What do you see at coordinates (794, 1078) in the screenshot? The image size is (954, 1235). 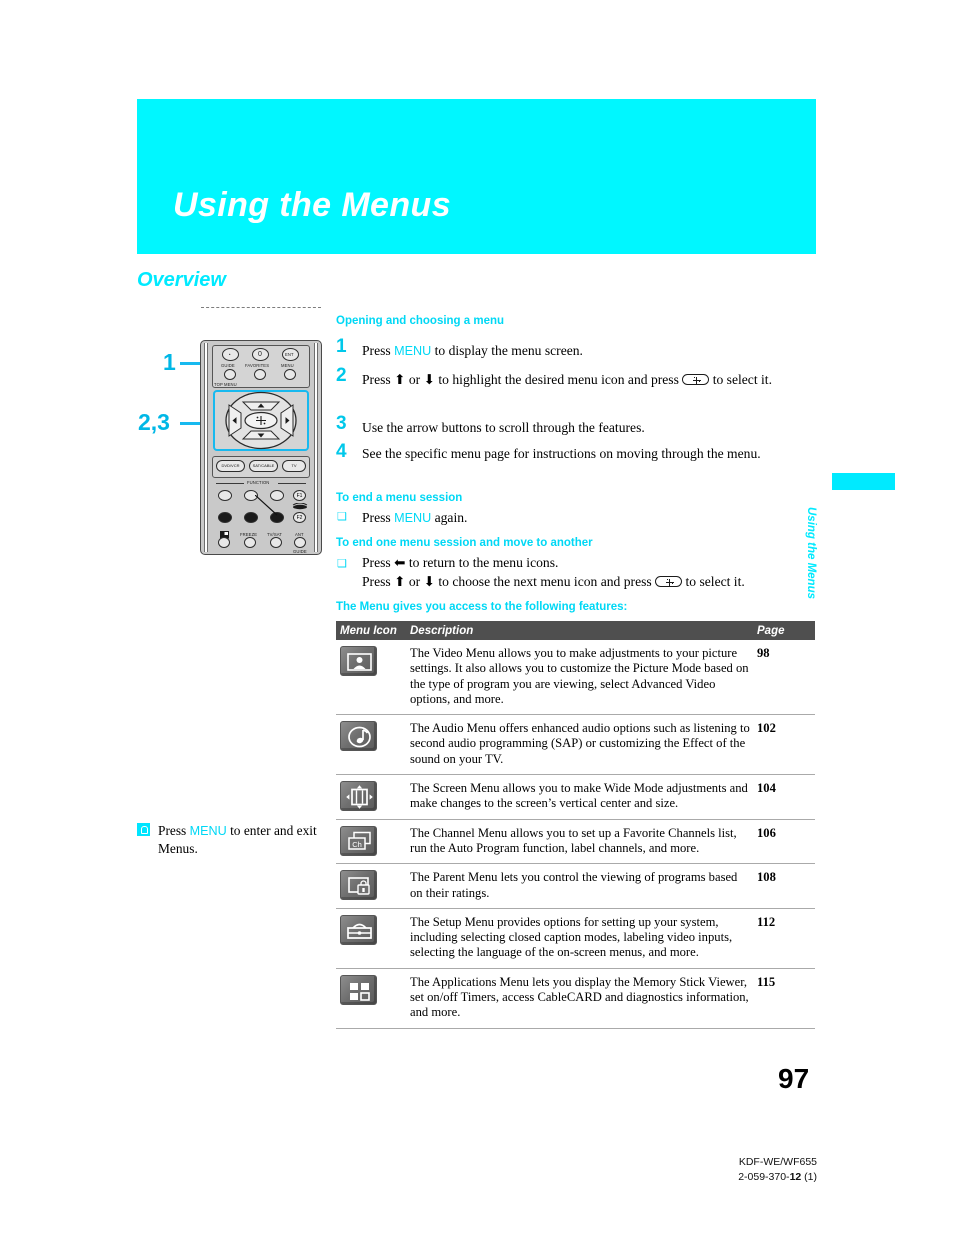 I see `page-number: 97` at bounding box center [794, 1078].